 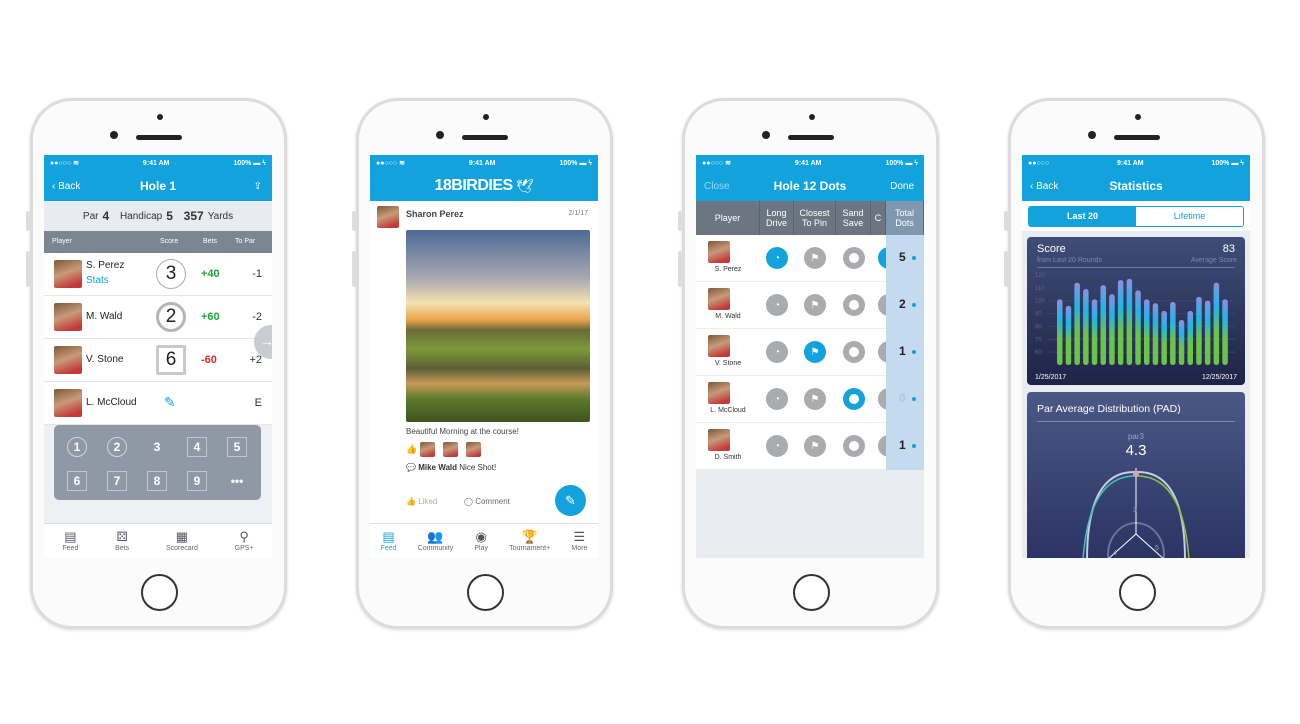 I want to click on pad-label: par3, so click(x=1135, y=436).